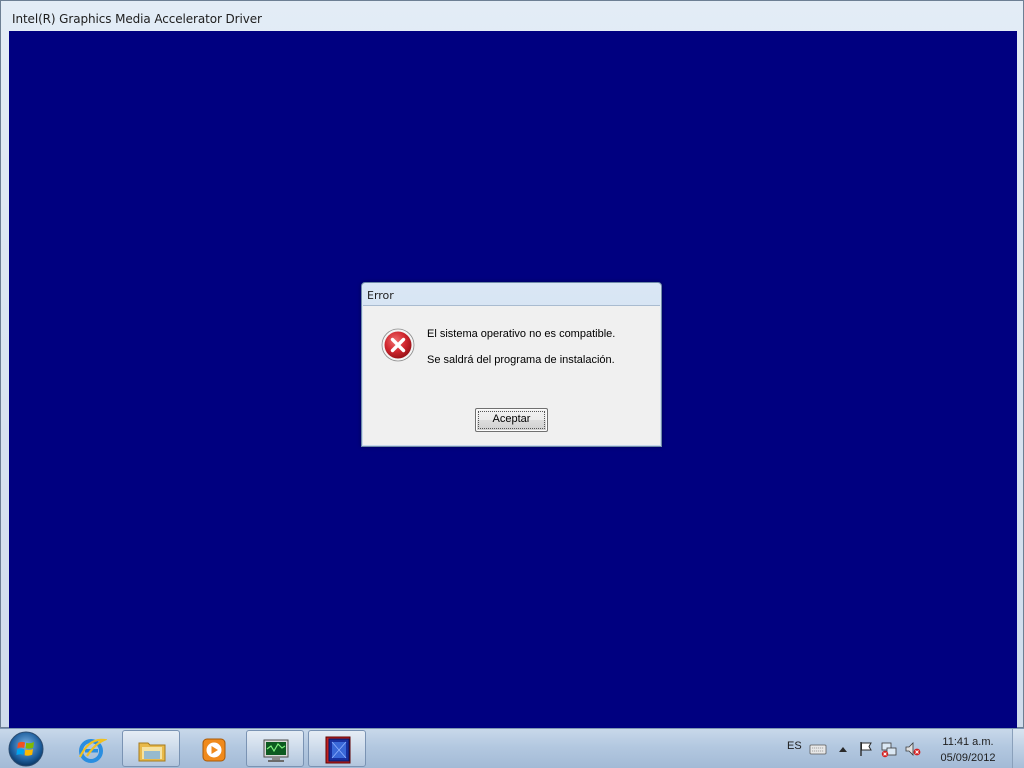 This screenshot has height=768, width=1024. Describe the element at coordinates (968, 750) in the screenshot. I see `taskbar-clock: 11:41 a.m. 05/09/2012` at that location.